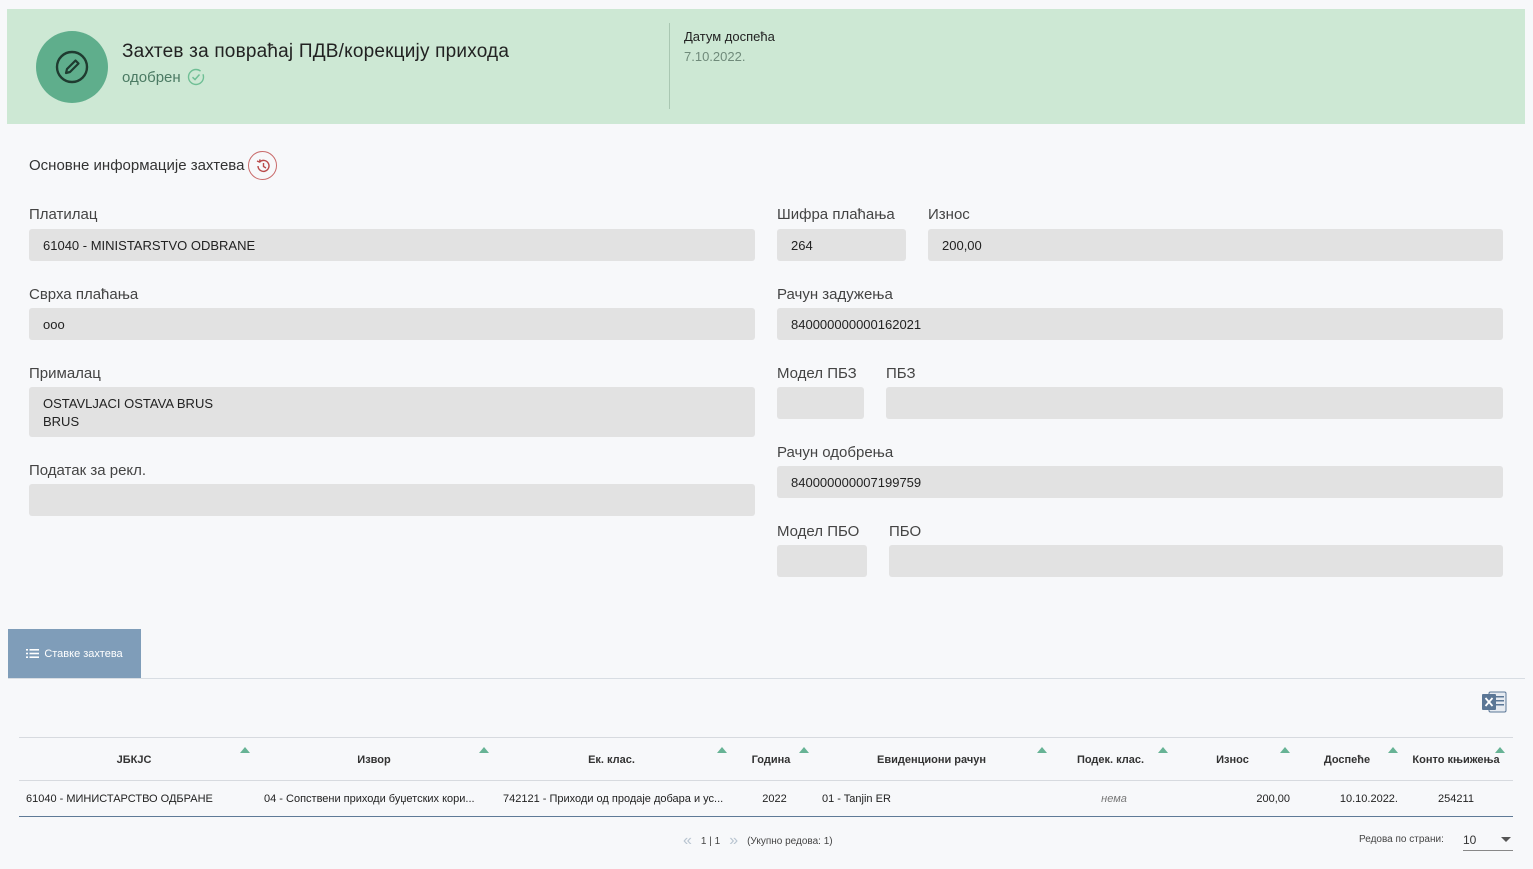 Image resolution: width=1533 pixels, height=869 pixels. I want to click on total-rows: (Укупно редова: 1), so click(790, 841).